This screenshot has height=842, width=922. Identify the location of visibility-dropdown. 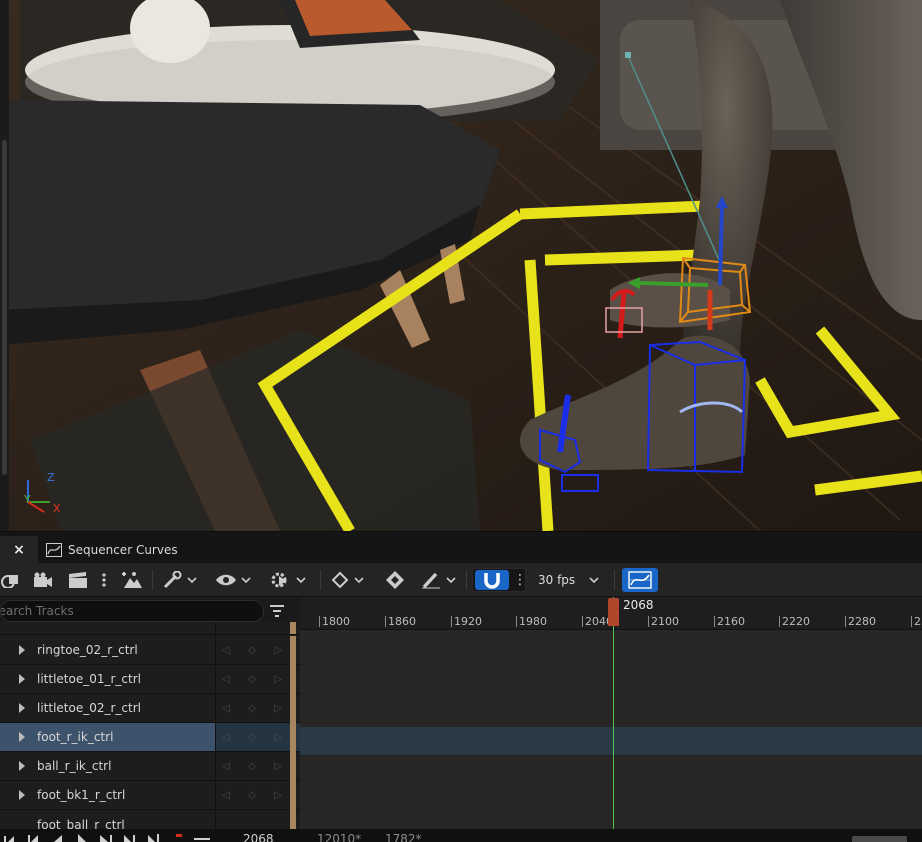
(234, 580).